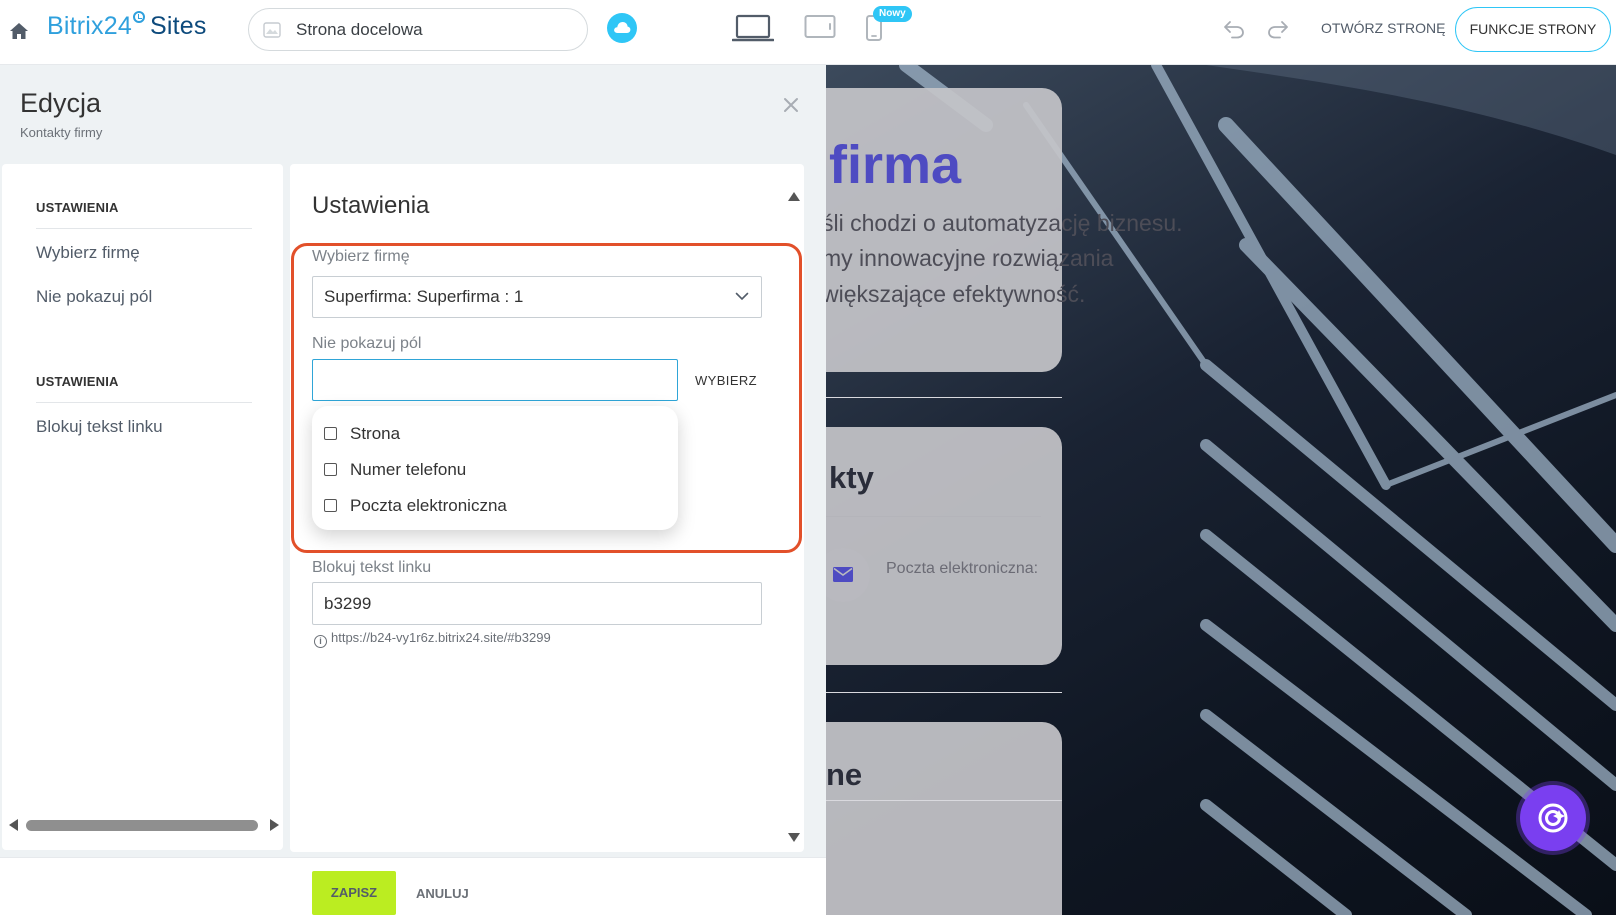  What do you see at coordinates (94, 297) in the screenshot?
I see `nav-item-hide-fields: Nie pokazuj pól` at bounding box center [94, 297].